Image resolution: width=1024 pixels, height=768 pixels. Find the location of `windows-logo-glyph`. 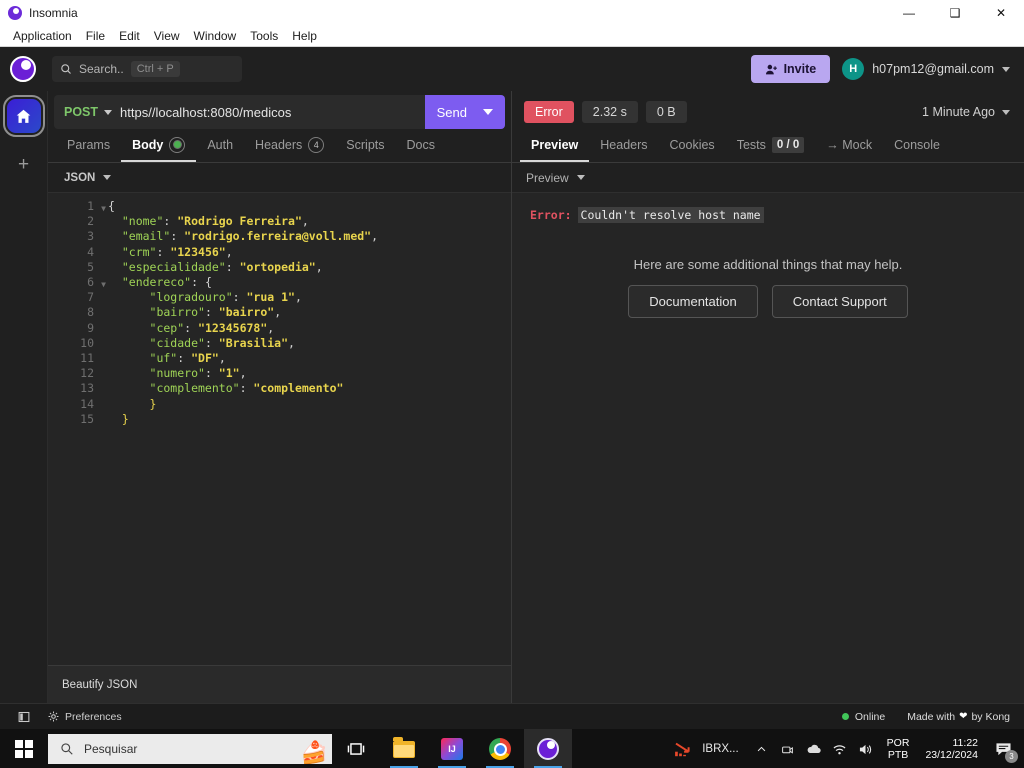

windows-logo-glyph is located at coordinates (24, 749).